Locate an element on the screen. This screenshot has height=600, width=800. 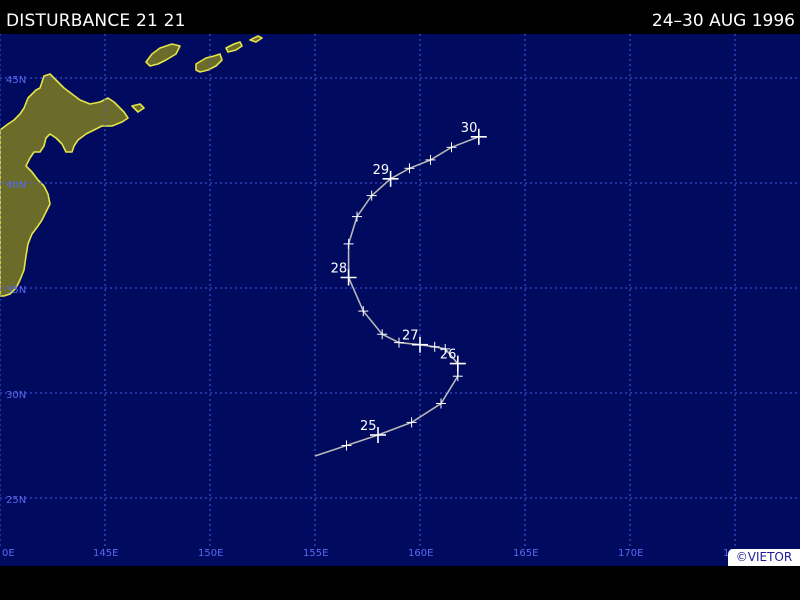
footer-bar is located at coordinates (400, 583).